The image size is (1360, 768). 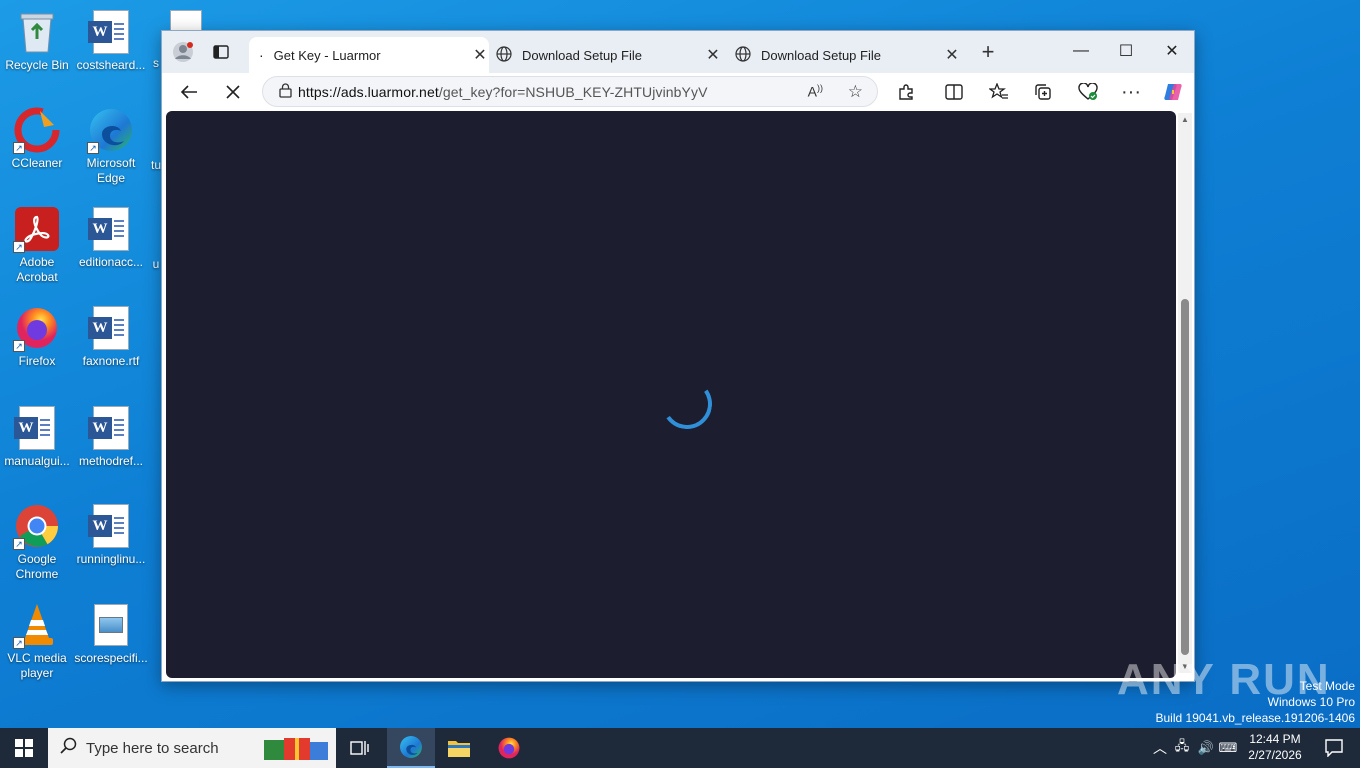 What do you see at coordinates (37, 269) in the screenshot?
I see `desktop-icon-label: Adobe Acrobat` at bounding box center [37, 269].